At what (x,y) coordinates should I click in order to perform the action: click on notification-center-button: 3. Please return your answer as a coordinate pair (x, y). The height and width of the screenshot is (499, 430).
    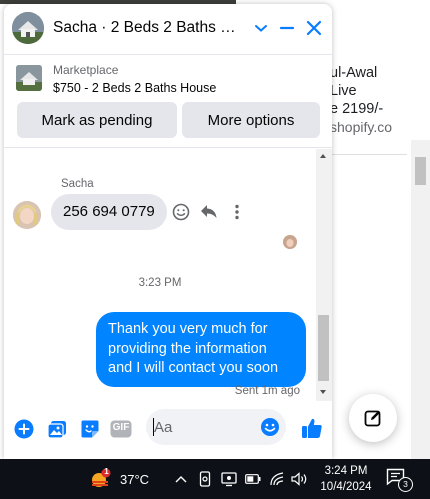
    Looking at the image, I should click on (399, 480).